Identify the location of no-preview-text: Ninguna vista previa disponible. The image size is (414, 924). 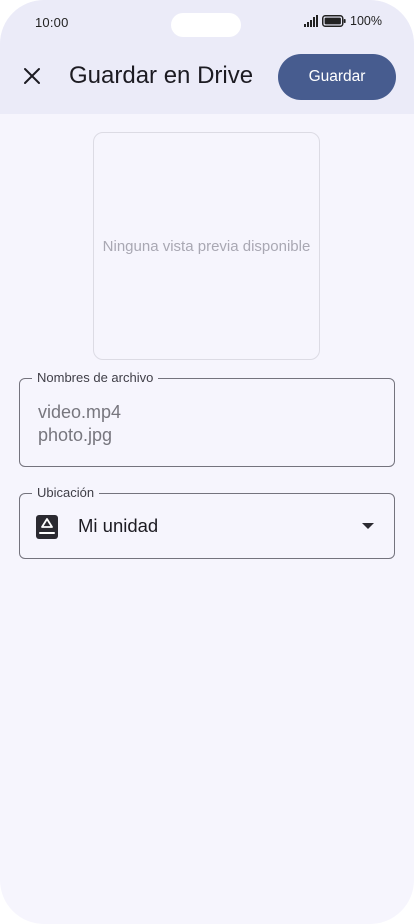
(206, 246).